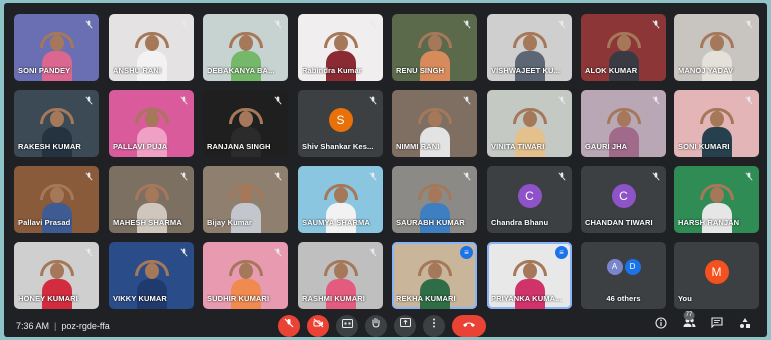  Describe the element at coordinates (611, 70) in the screenshot. I see `participant-name: ALOK KUMAR` at that location.